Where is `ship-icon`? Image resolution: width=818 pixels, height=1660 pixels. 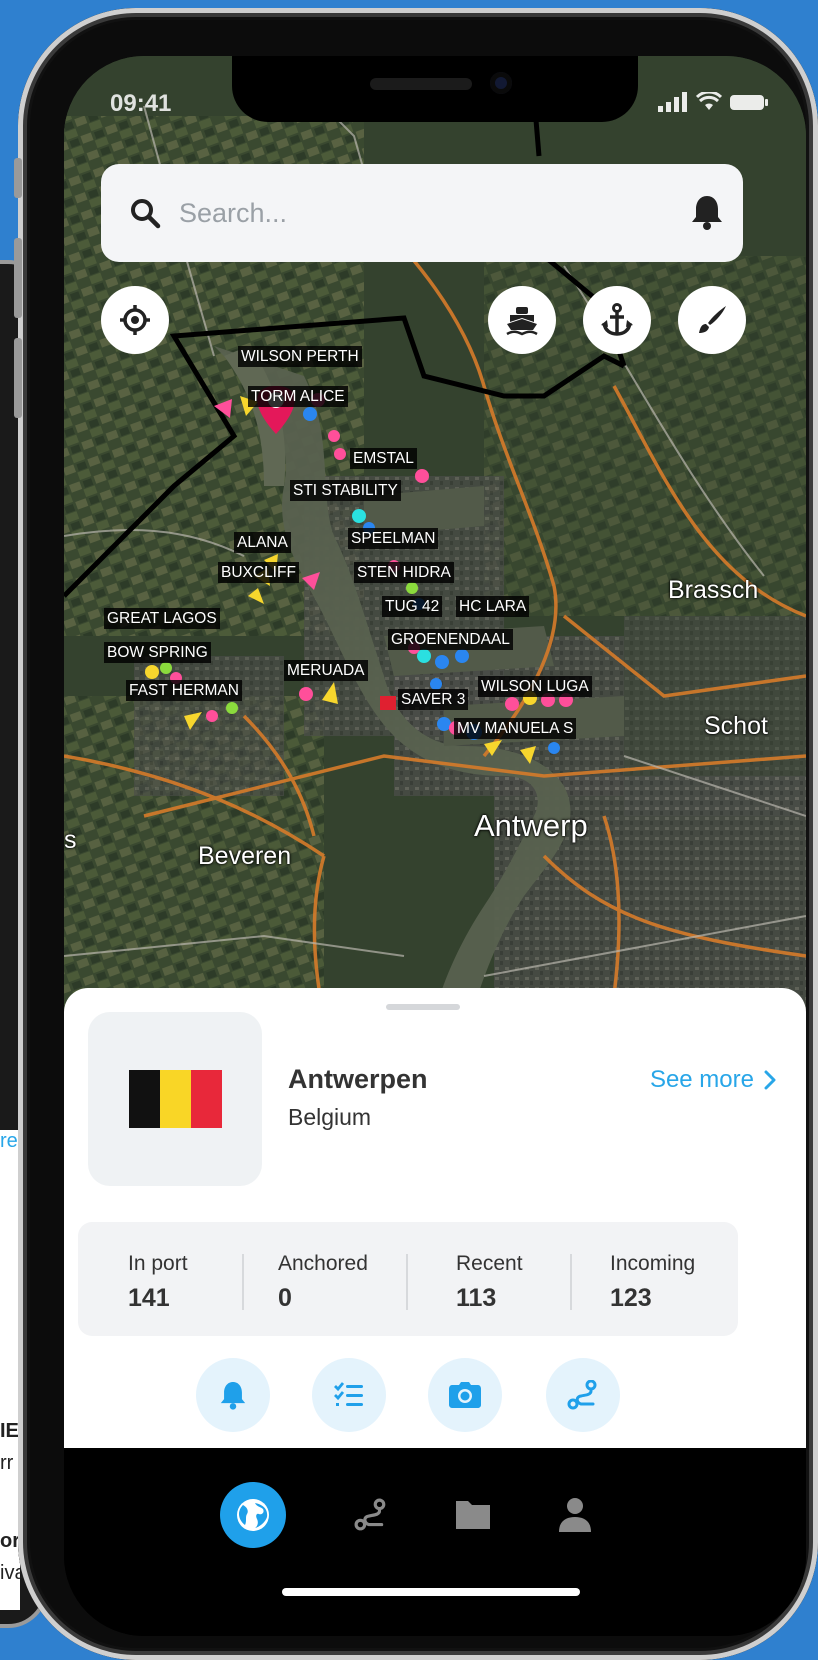 ship-icon is located at coordinates (522, 321).